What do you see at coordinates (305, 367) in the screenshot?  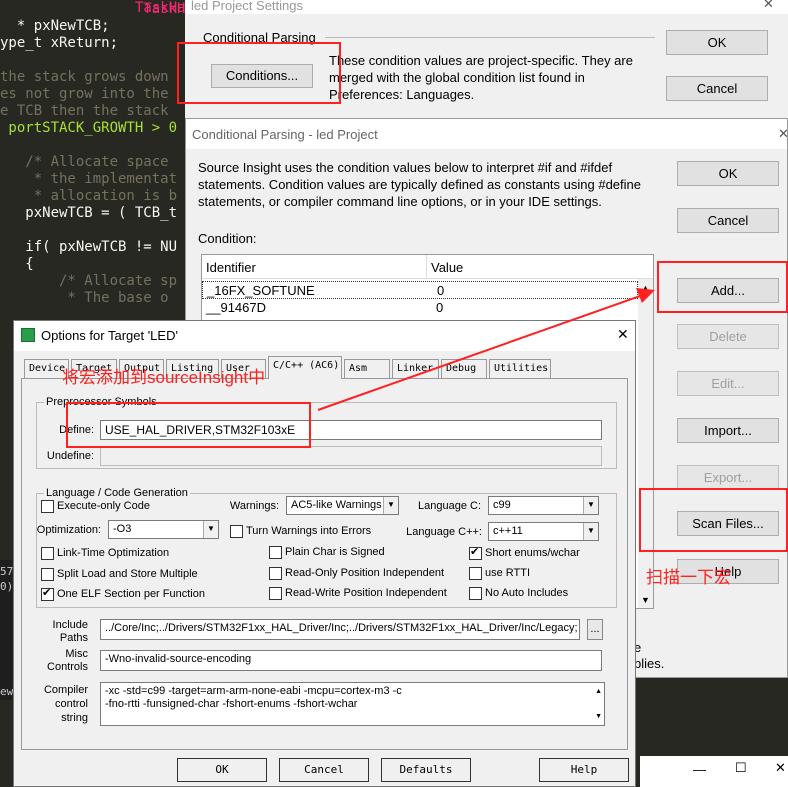 I see `tab-c-c-ac6-: C/C++ (AC6)` at bounding box center [305, 367].